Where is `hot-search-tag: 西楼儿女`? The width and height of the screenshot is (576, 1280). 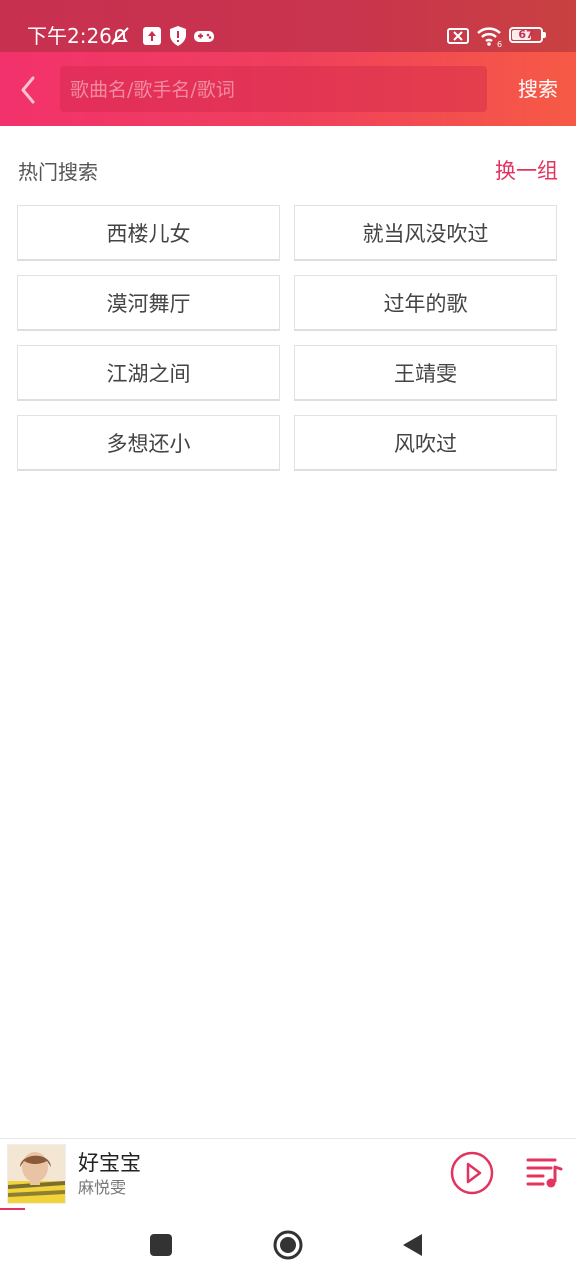 hot-search-tag: 西楼儿女 is located at coordinates (148, 233).